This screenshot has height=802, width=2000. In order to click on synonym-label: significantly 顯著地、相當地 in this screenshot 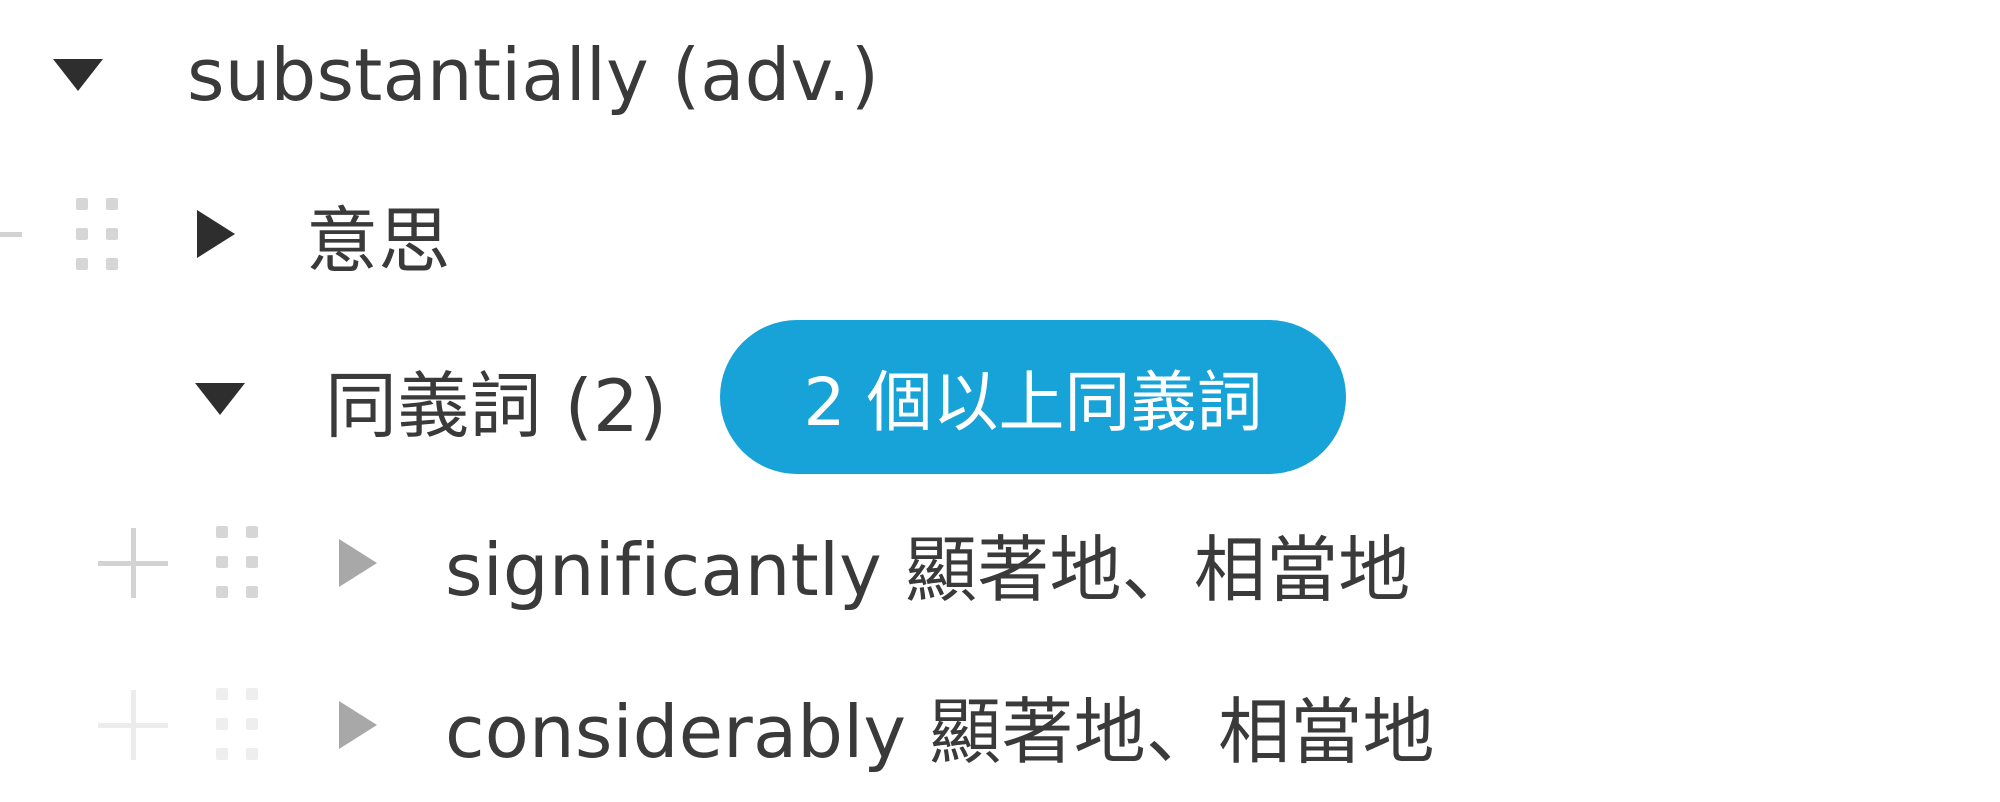, I will do `click(928, 569)`.